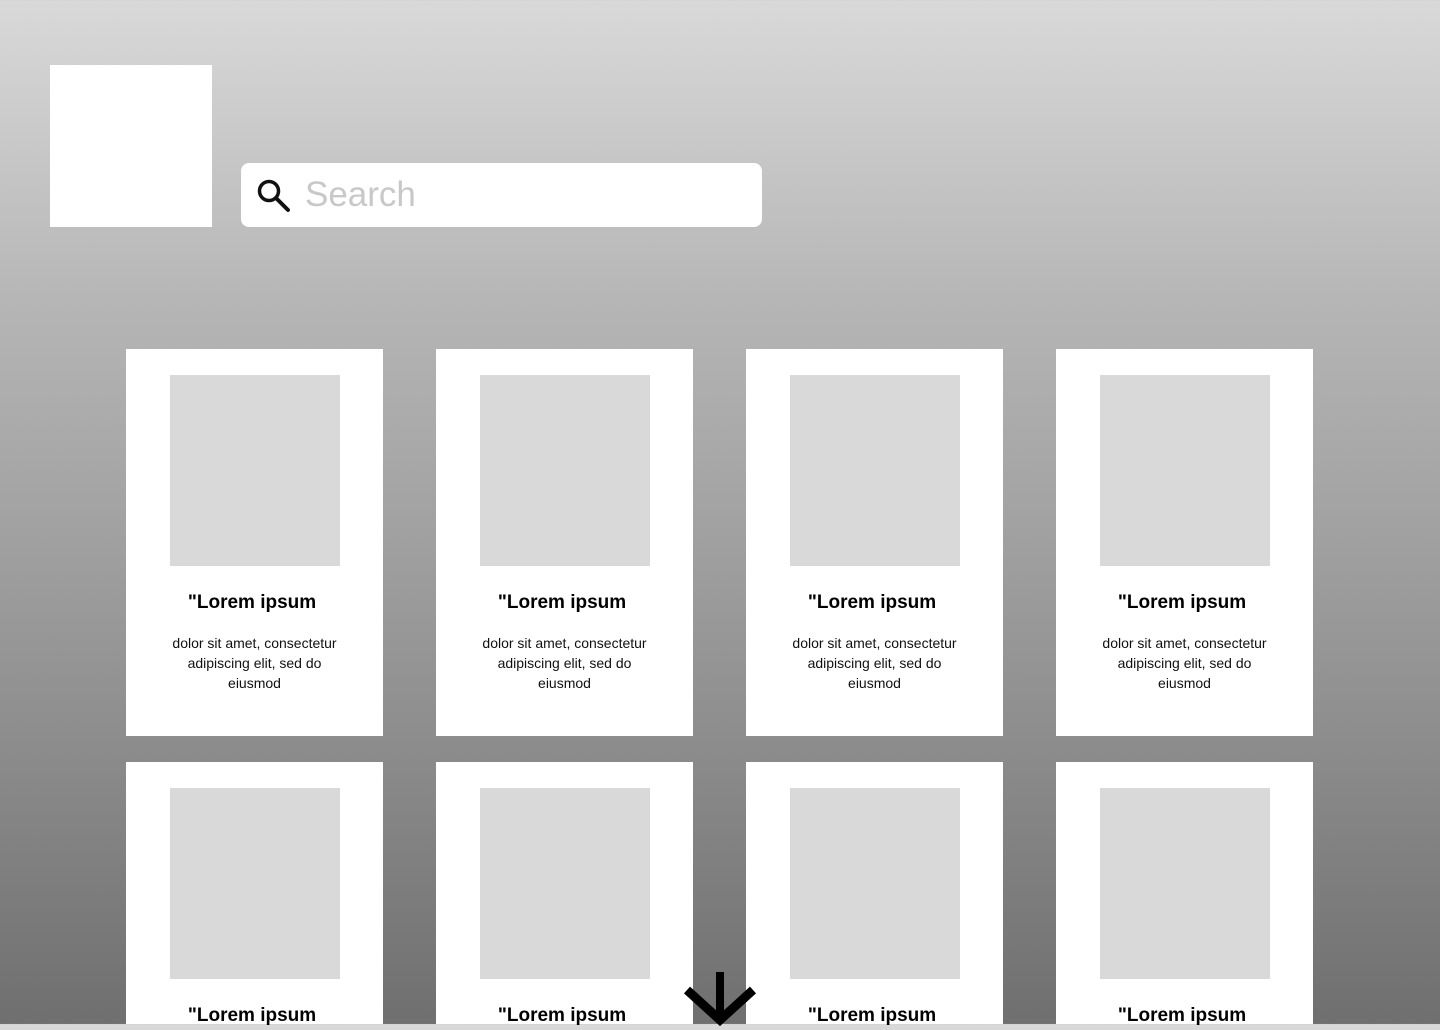 Image resolution: width=1440 pixels, height=1030 pixels. I want to click on search-input, so click(525, 195).